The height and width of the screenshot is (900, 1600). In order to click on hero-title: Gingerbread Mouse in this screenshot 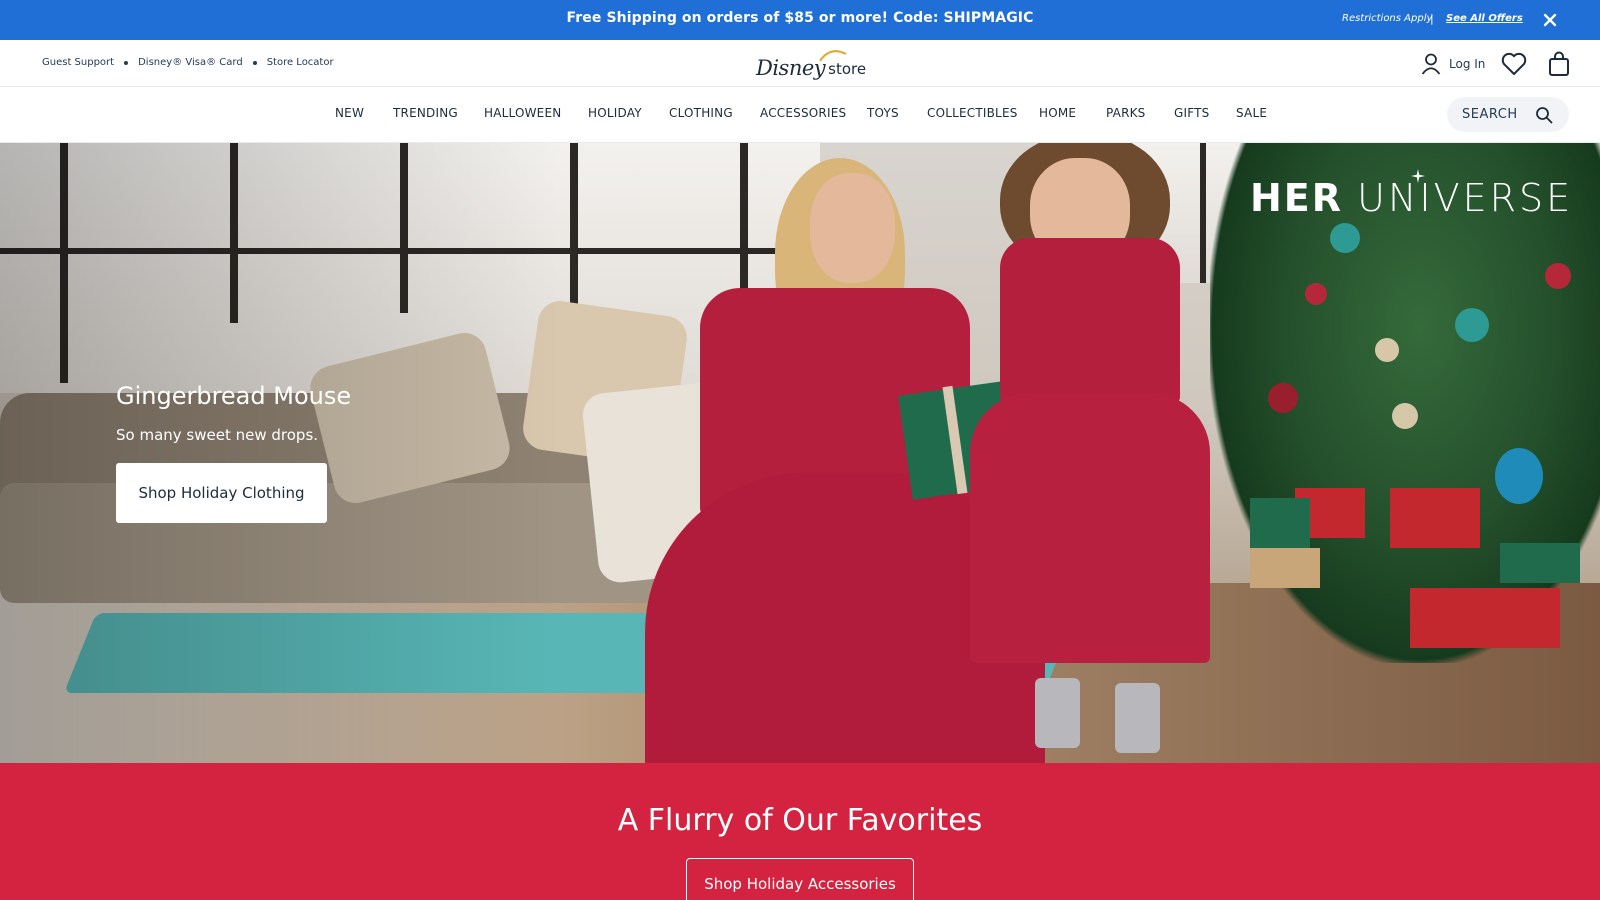, I will do `click(234, 396)`.